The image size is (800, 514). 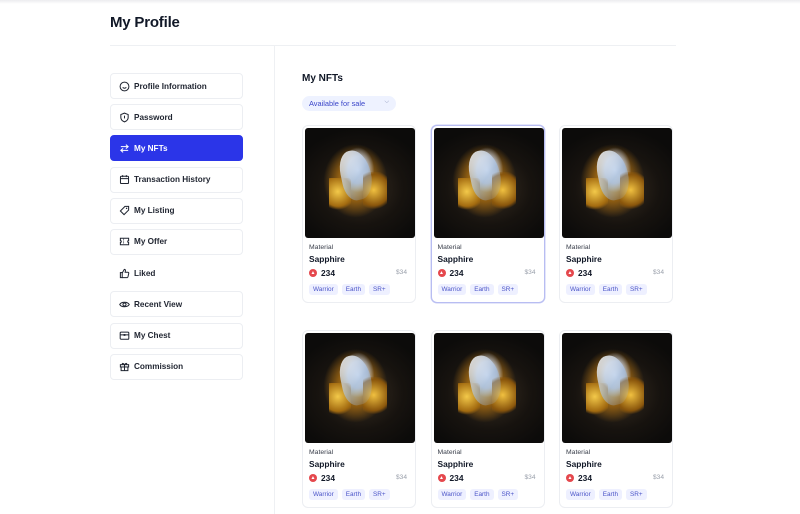 I want to click on top-shadow, so click(x=400, y=2).